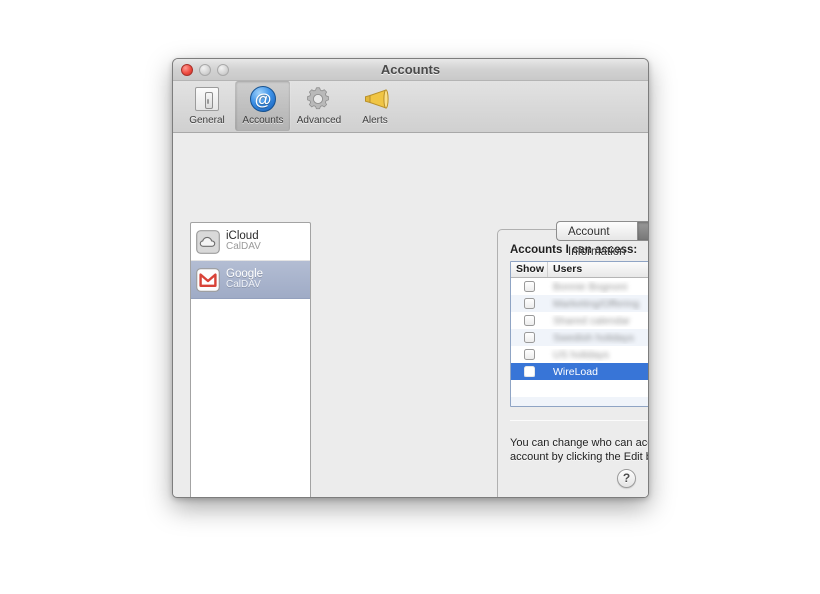 The height and width of the screenshot is (594, 820). I want to click on account-item-icloud: iCloud CalDAV, so click(250, 242).